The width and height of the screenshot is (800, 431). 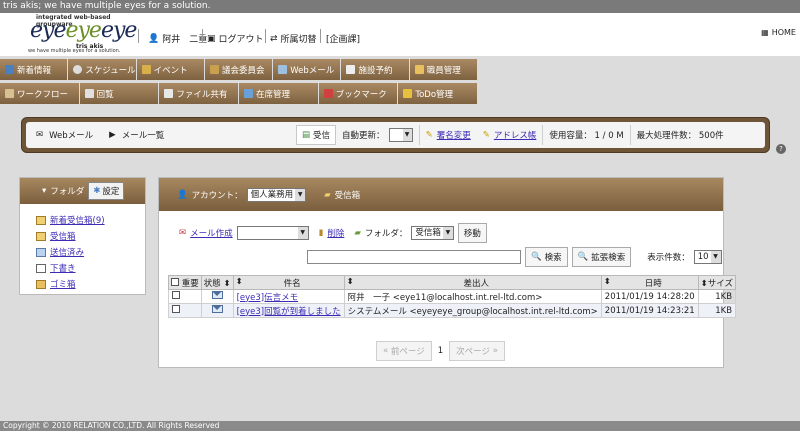 I want to click on facility-icon, so click(x=351, y=69).